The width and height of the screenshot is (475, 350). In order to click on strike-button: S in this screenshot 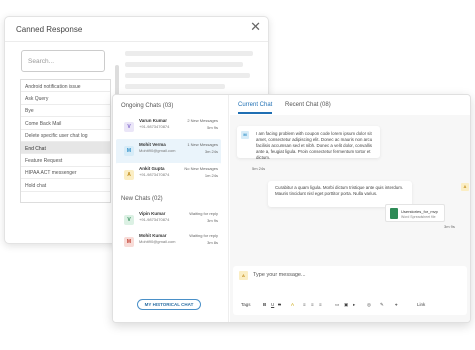, I will do `click(279, 304)`.